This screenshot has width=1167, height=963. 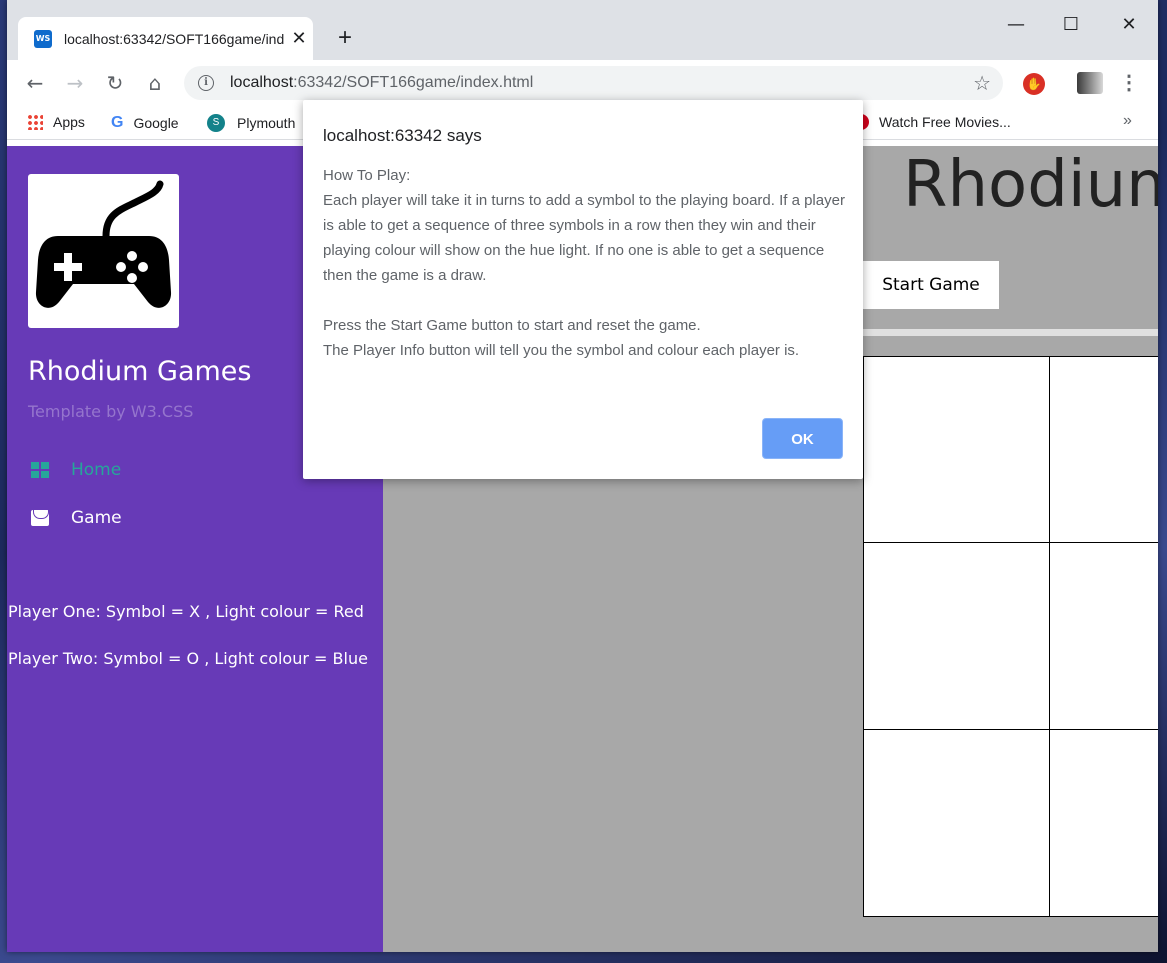 I want to click on start-game-button: Start Game, so click(x=931, y=285).